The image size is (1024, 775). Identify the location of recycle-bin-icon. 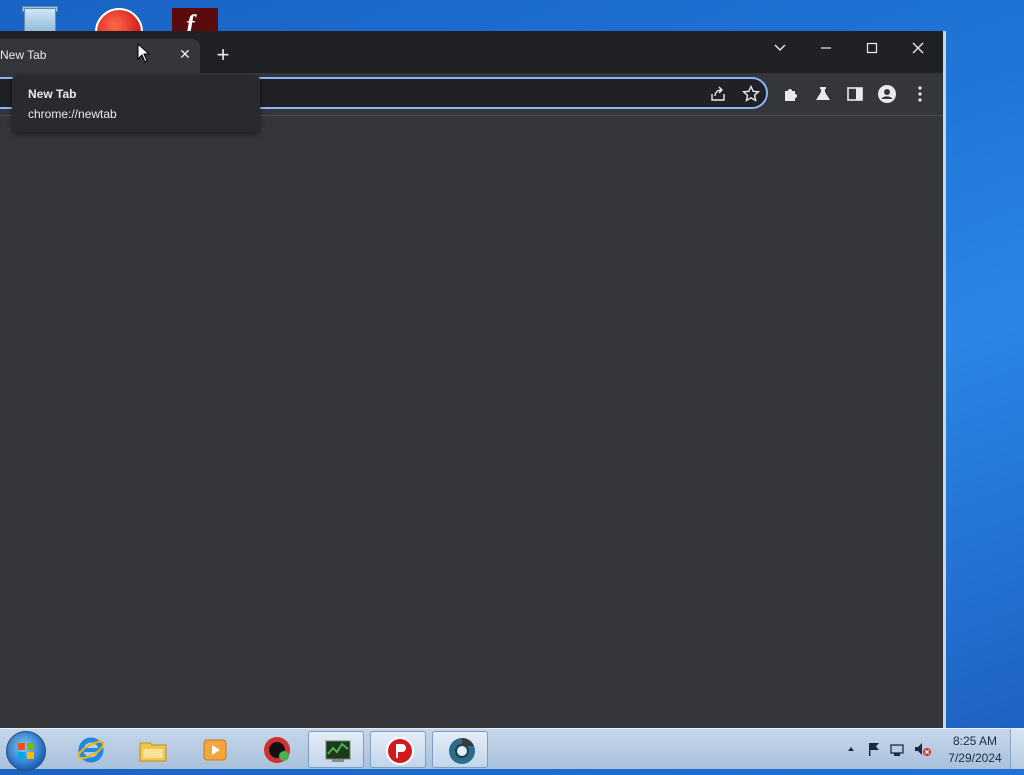
(39, 17).